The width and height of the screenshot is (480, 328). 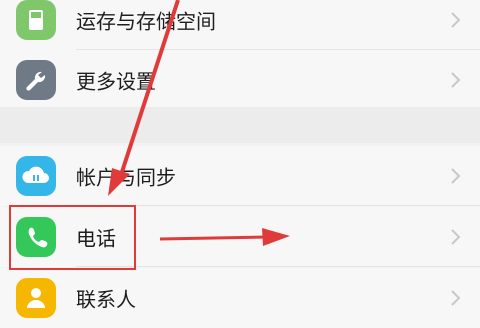 I want to click on settings-item-label: 运存与存储空间, so click(x=146, y=21).